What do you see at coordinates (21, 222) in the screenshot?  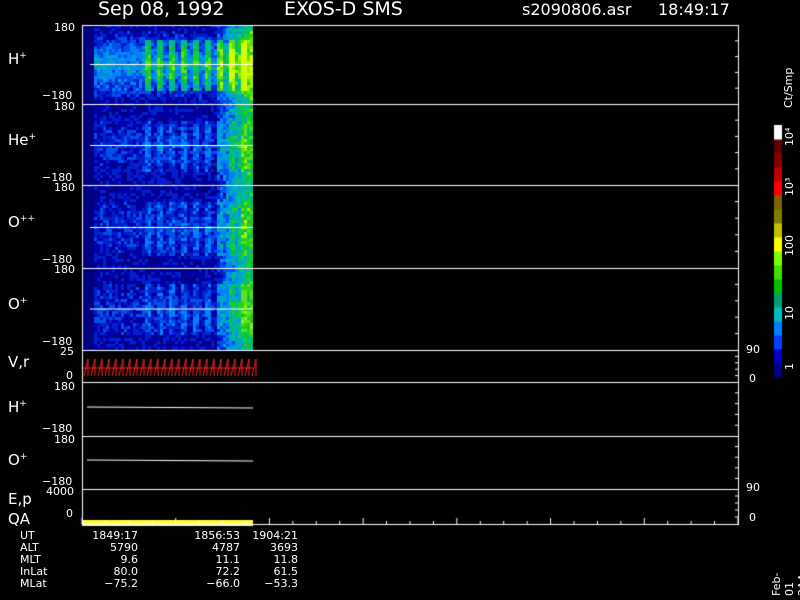 I see `panel-label-oplusplus: O++` at bounding box center [21, 222].